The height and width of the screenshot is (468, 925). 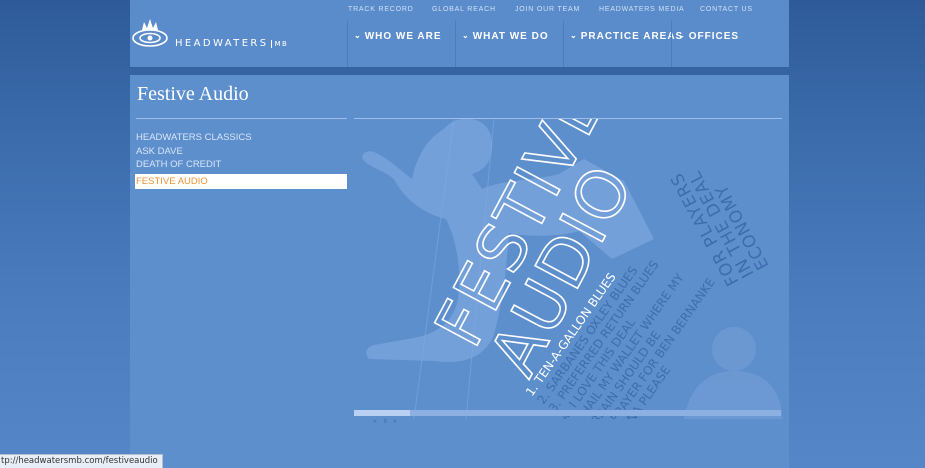 I want to click on playback-controls: « ॥ », so click(x=386, y=421).